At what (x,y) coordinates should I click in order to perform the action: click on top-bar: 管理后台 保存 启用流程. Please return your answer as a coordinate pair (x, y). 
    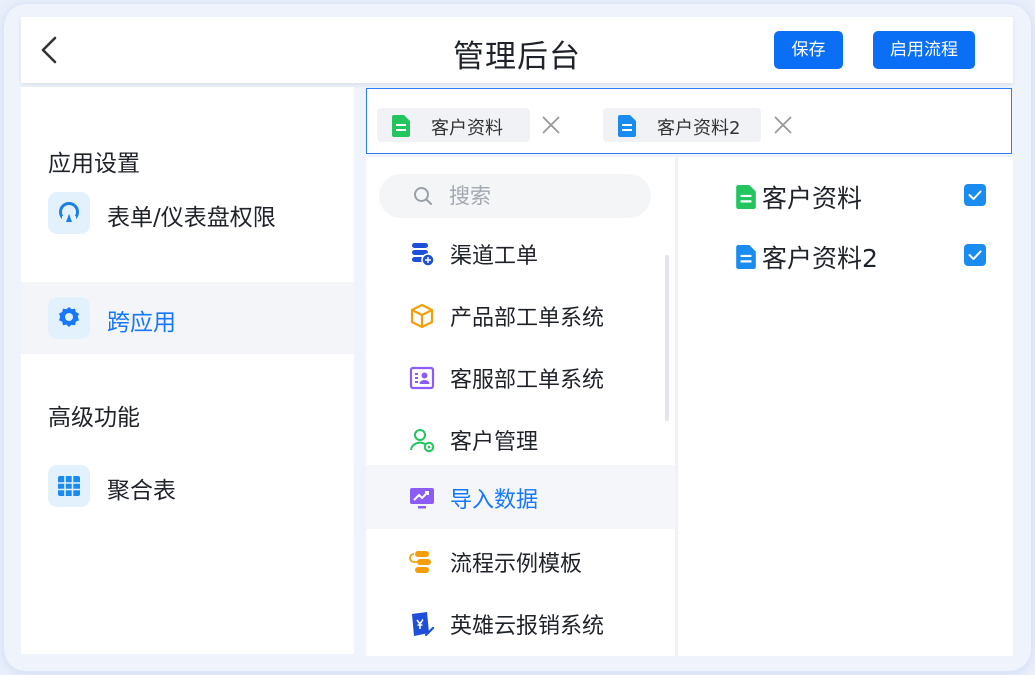
    Looking at the image, I should click on (517, 50).